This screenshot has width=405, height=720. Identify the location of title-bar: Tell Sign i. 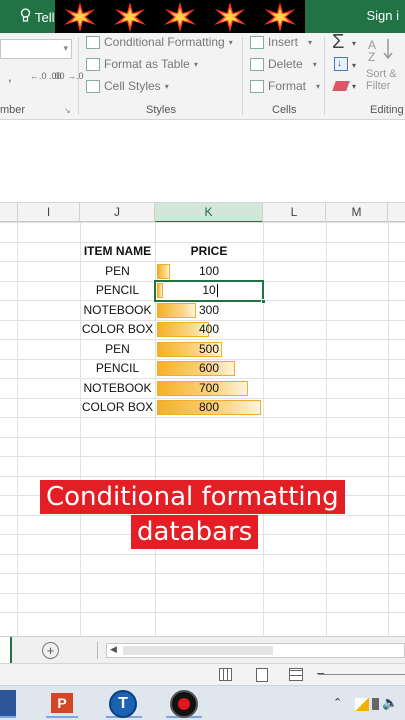
(202, 16).